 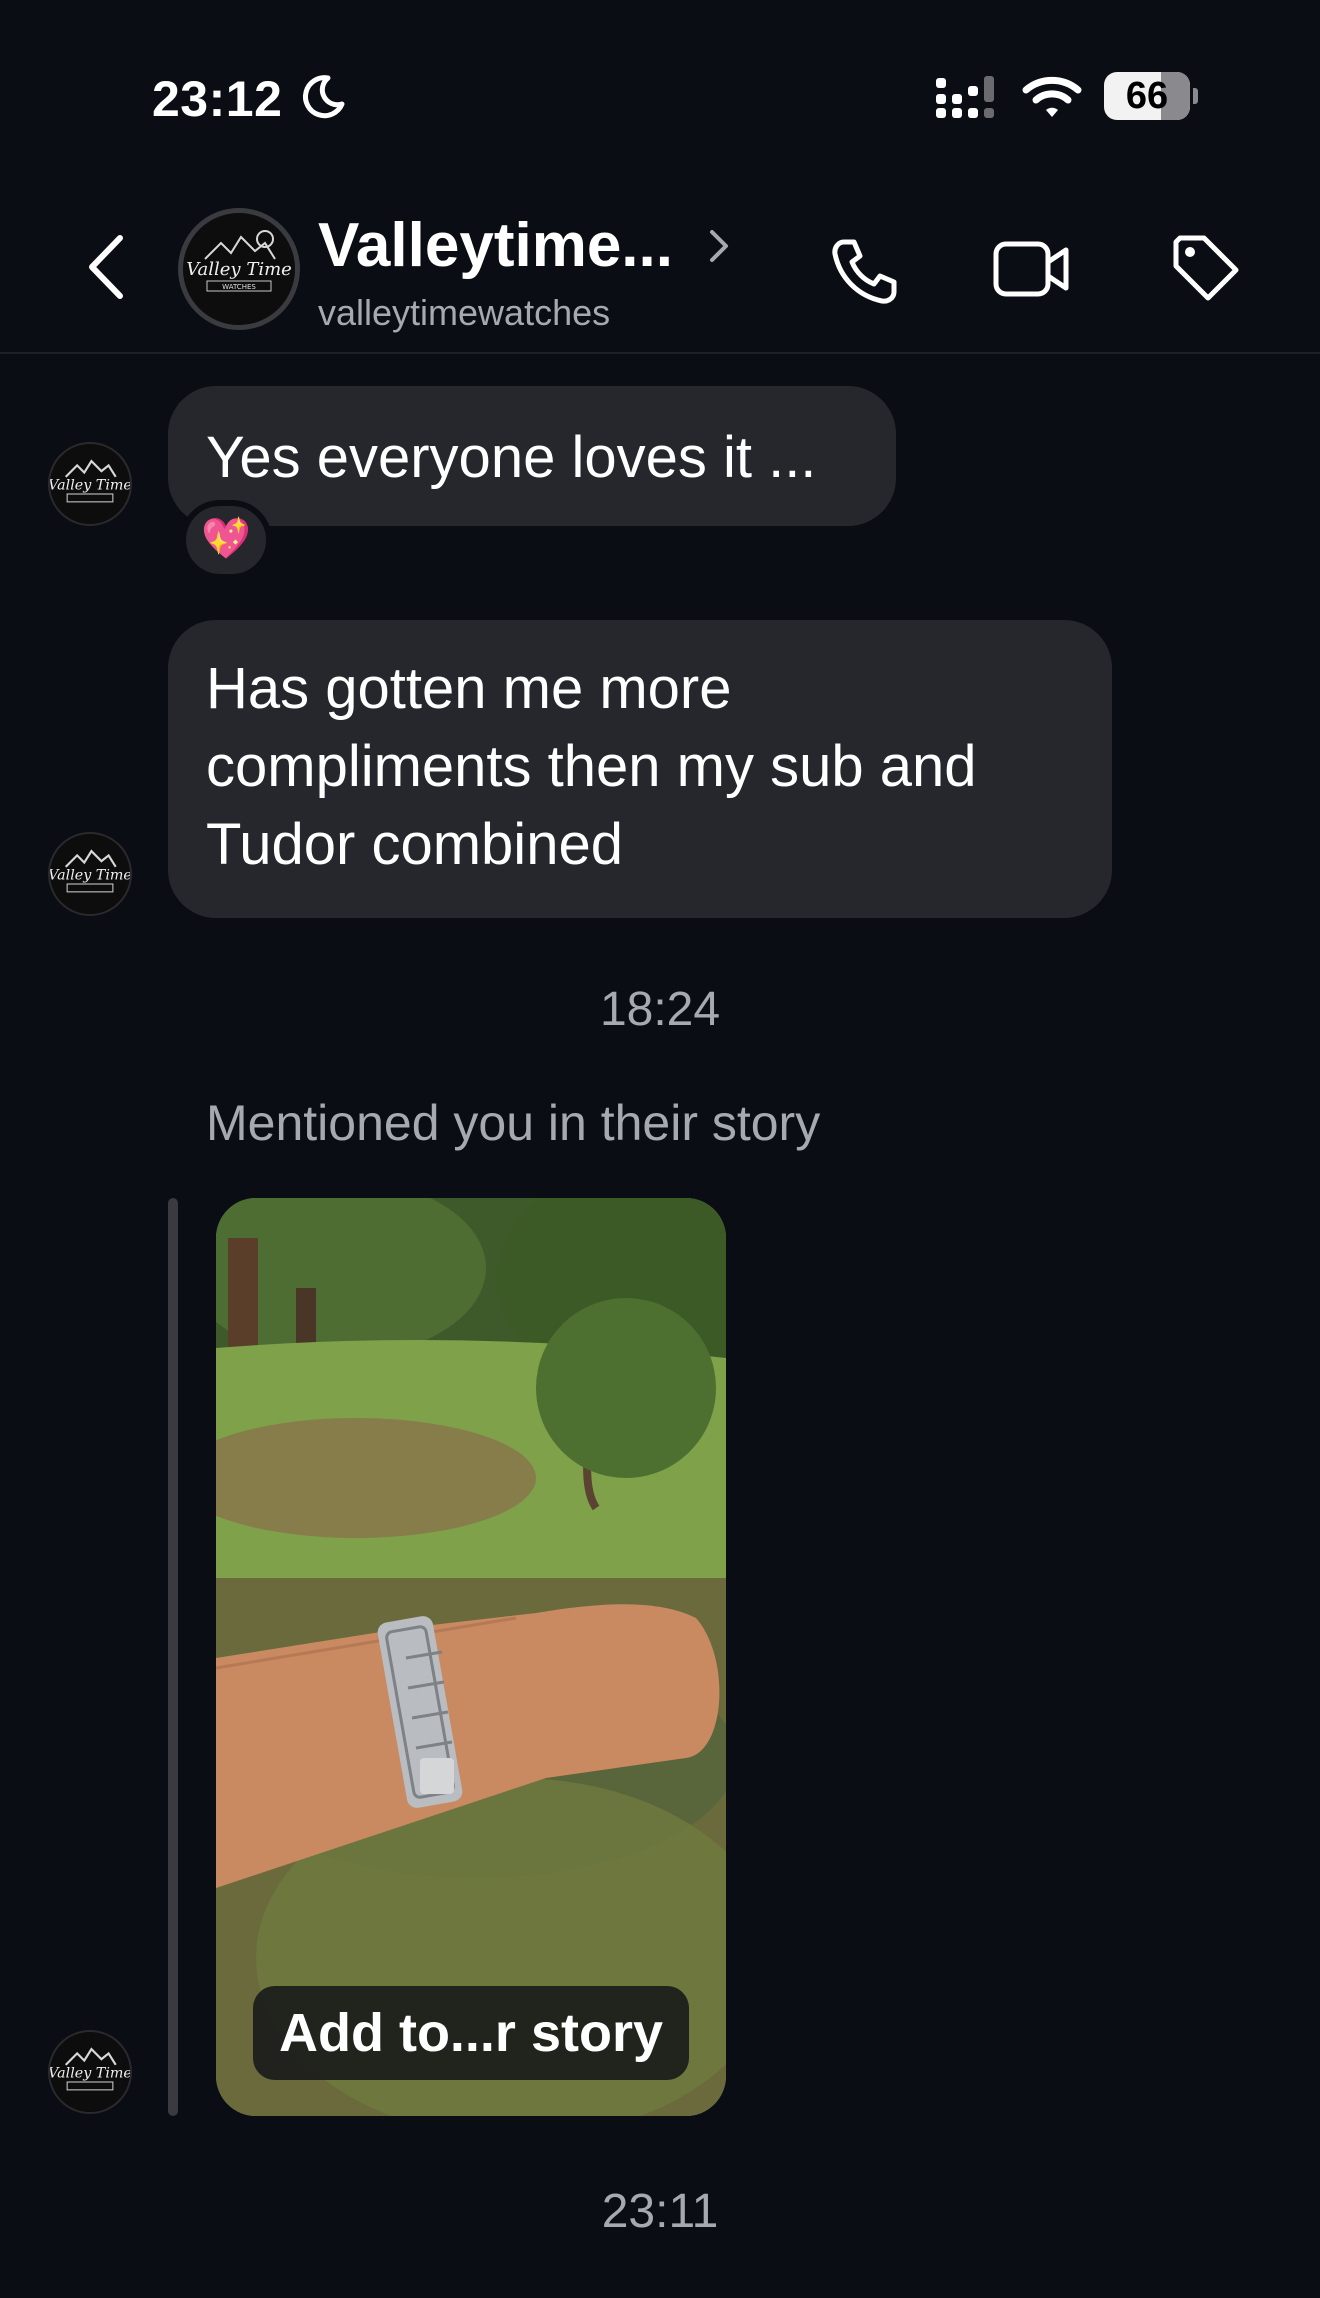 I want to click on svg-text: WATCHES, so click(x=239, y=287).